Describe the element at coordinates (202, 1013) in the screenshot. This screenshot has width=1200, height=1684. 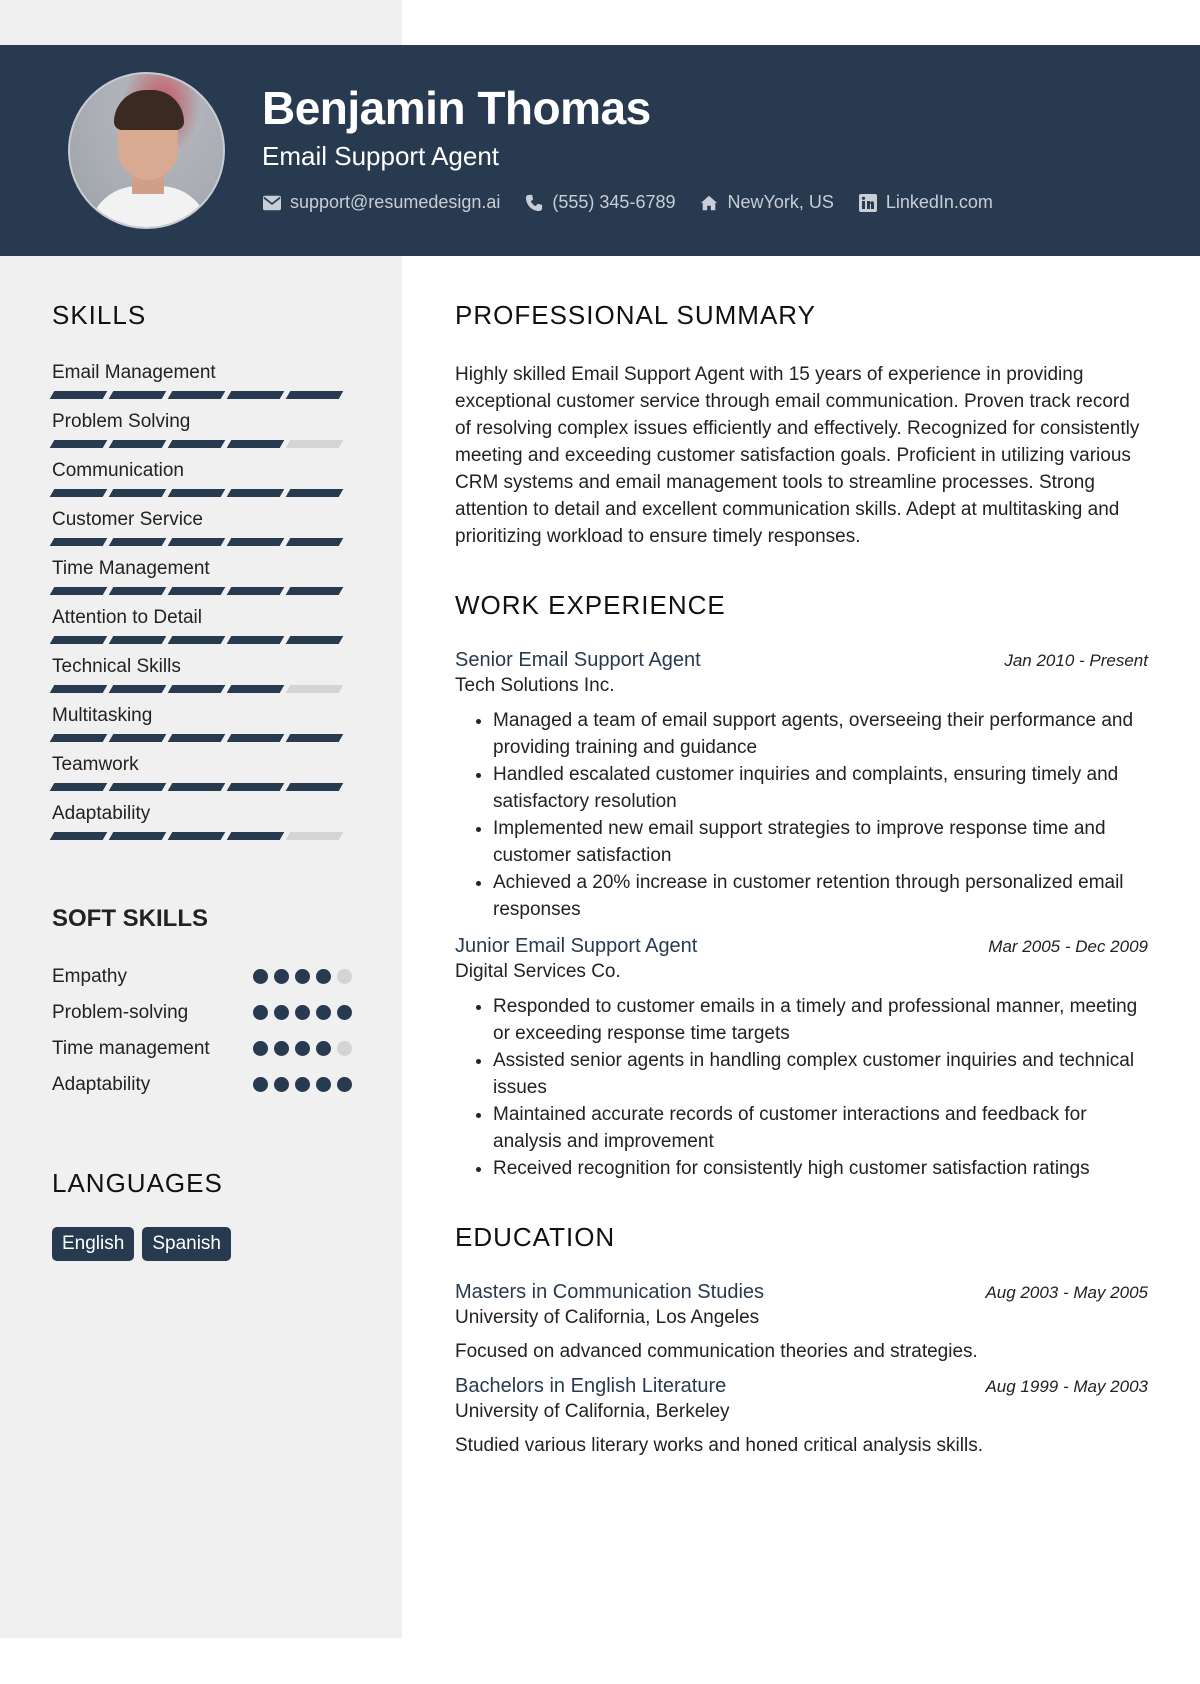
I see `soft-skill-item: Problem-solving` at that location.